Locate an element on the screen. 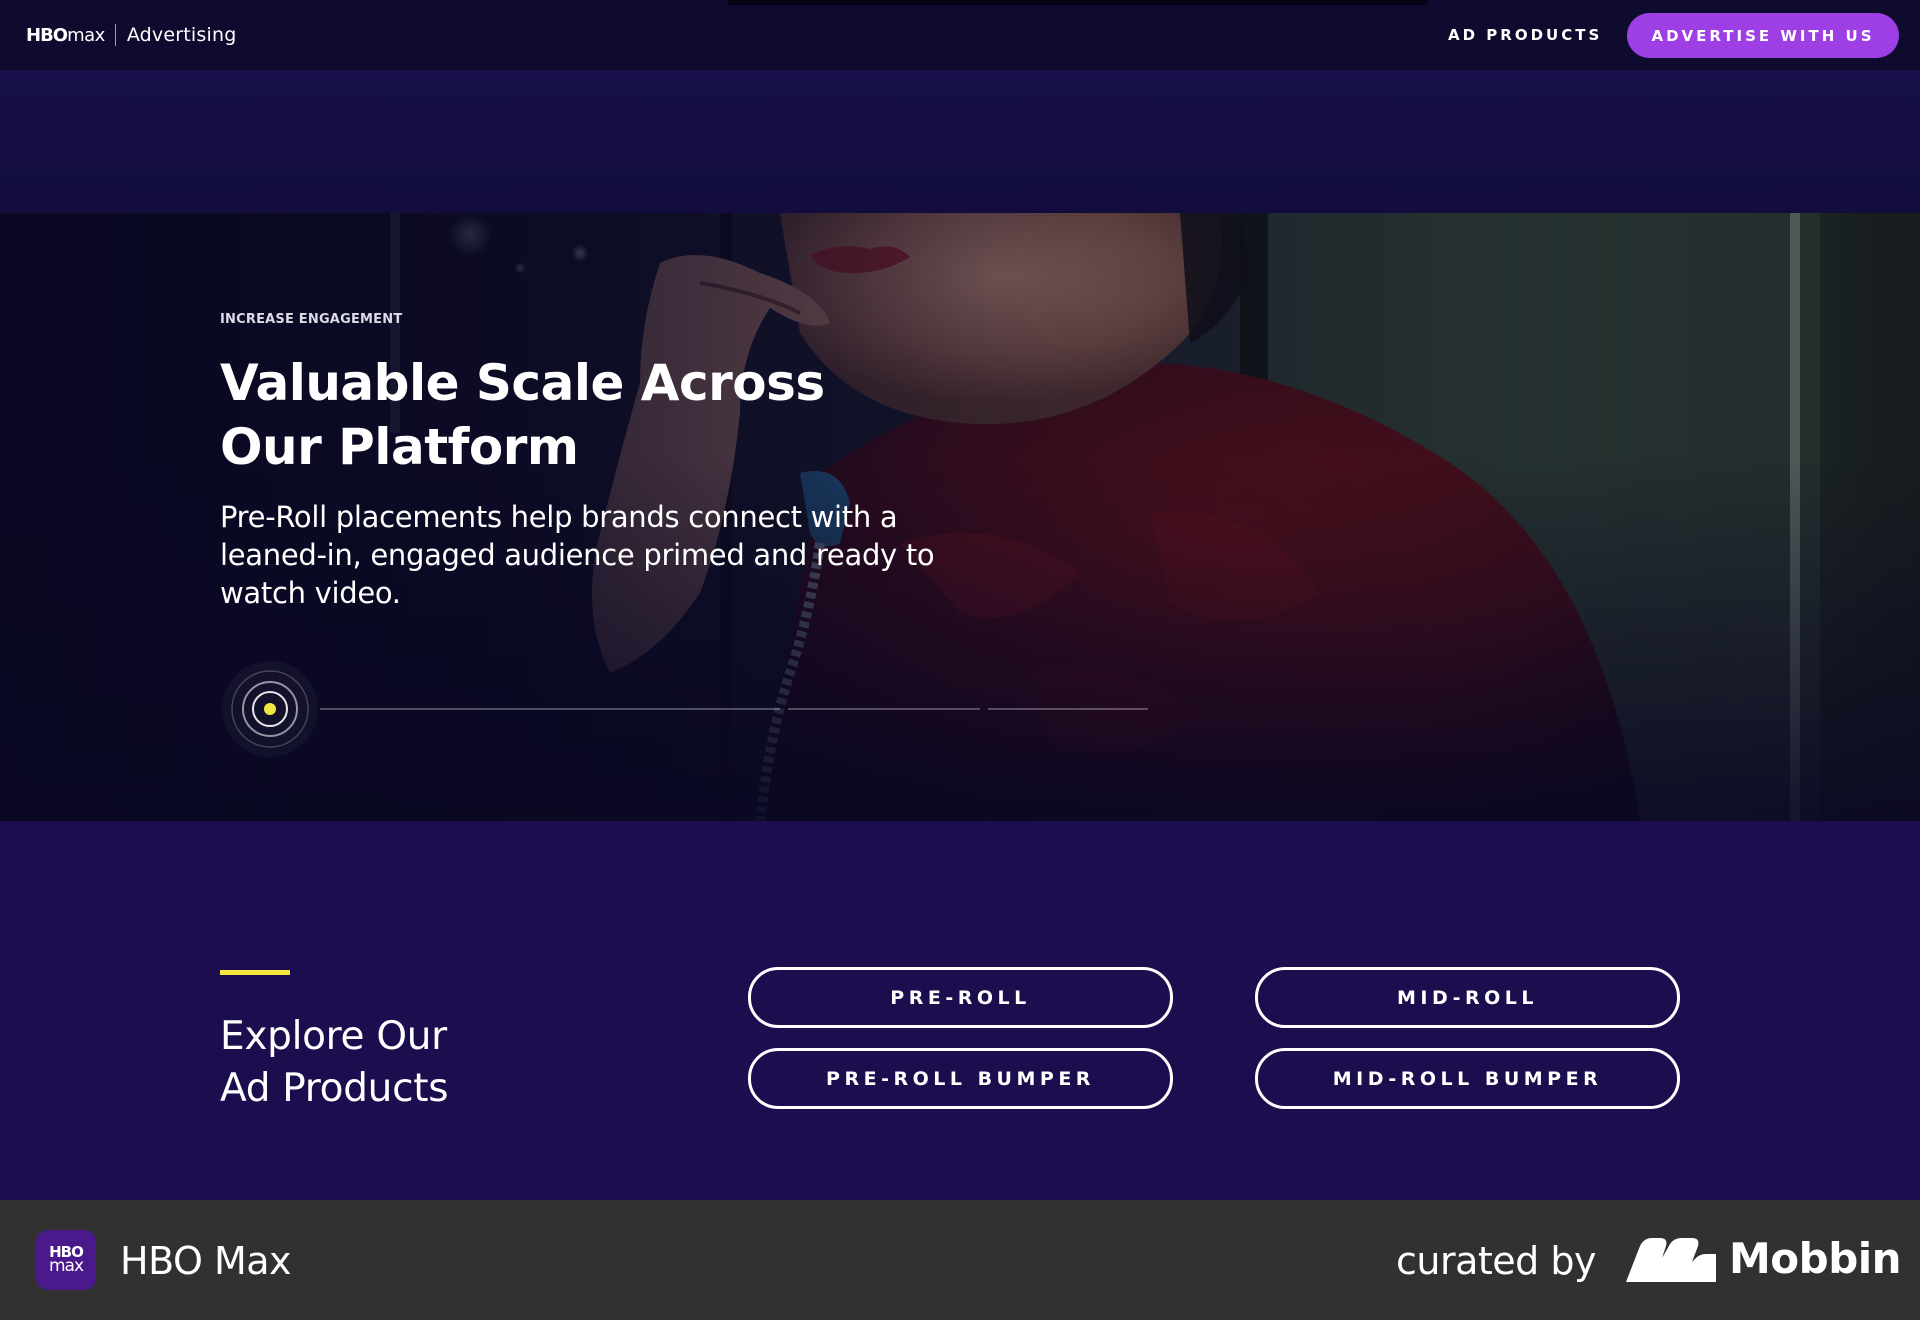 Image resolution: width=1920 pixels, height=1320 pixels. hero-top-band is located at coordinates (960, 141).